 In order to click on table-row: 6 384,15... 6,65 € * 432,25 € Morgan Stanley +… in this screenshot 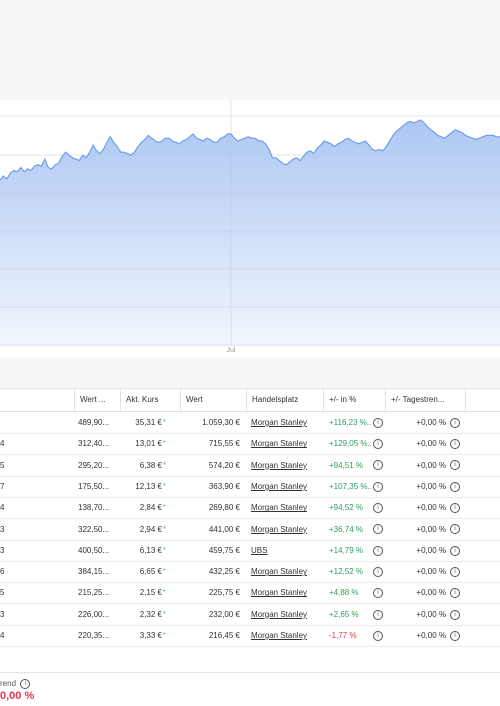, I will do `click(250, 572)`.